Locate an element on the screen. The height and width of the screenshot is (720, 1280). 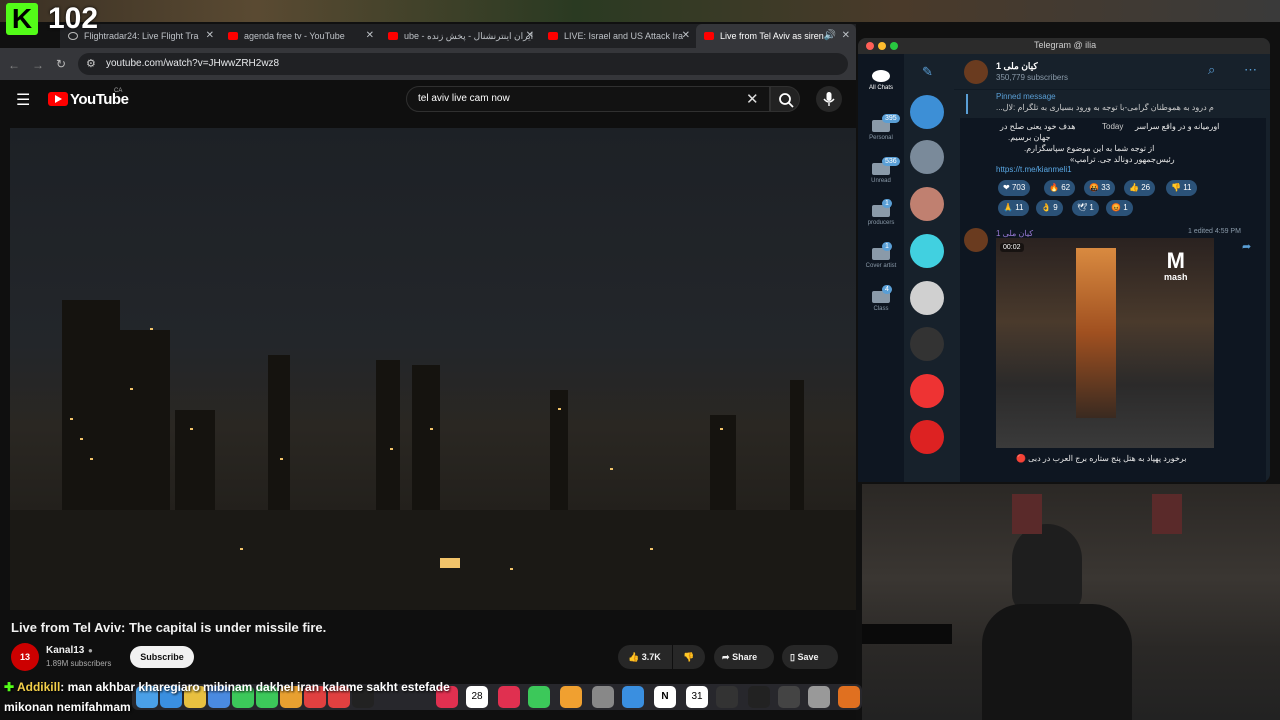
folder-class: 4 Class is located at coordinates (881, 298).